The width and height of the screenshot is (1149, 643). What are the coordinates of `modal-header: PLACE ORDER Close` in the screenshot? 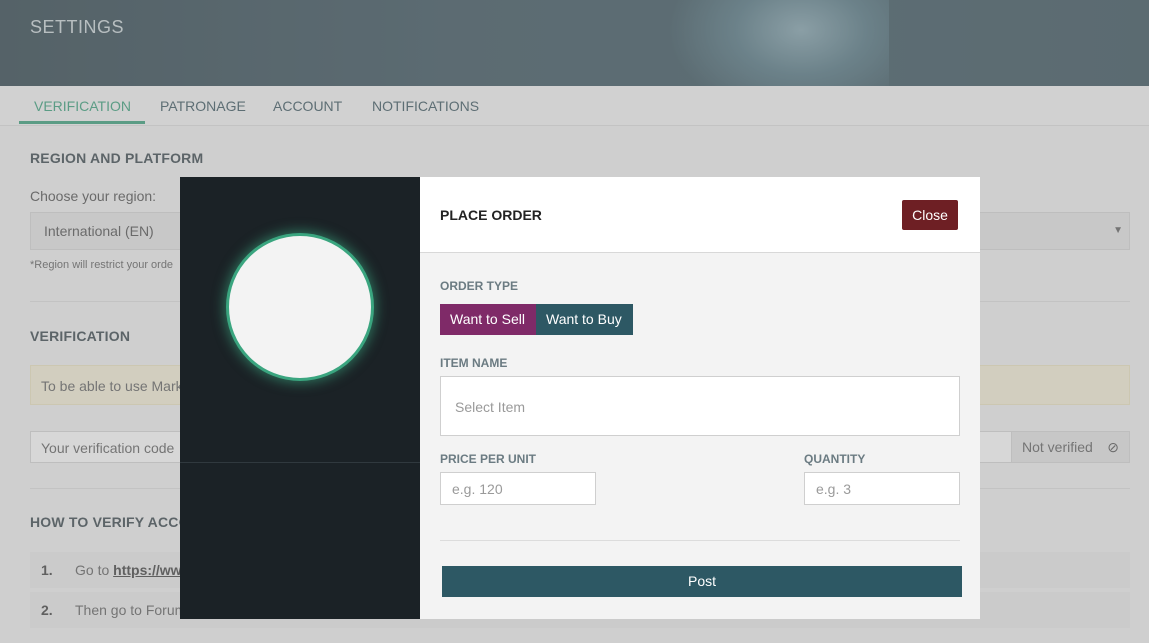 It's located at (700, 215).